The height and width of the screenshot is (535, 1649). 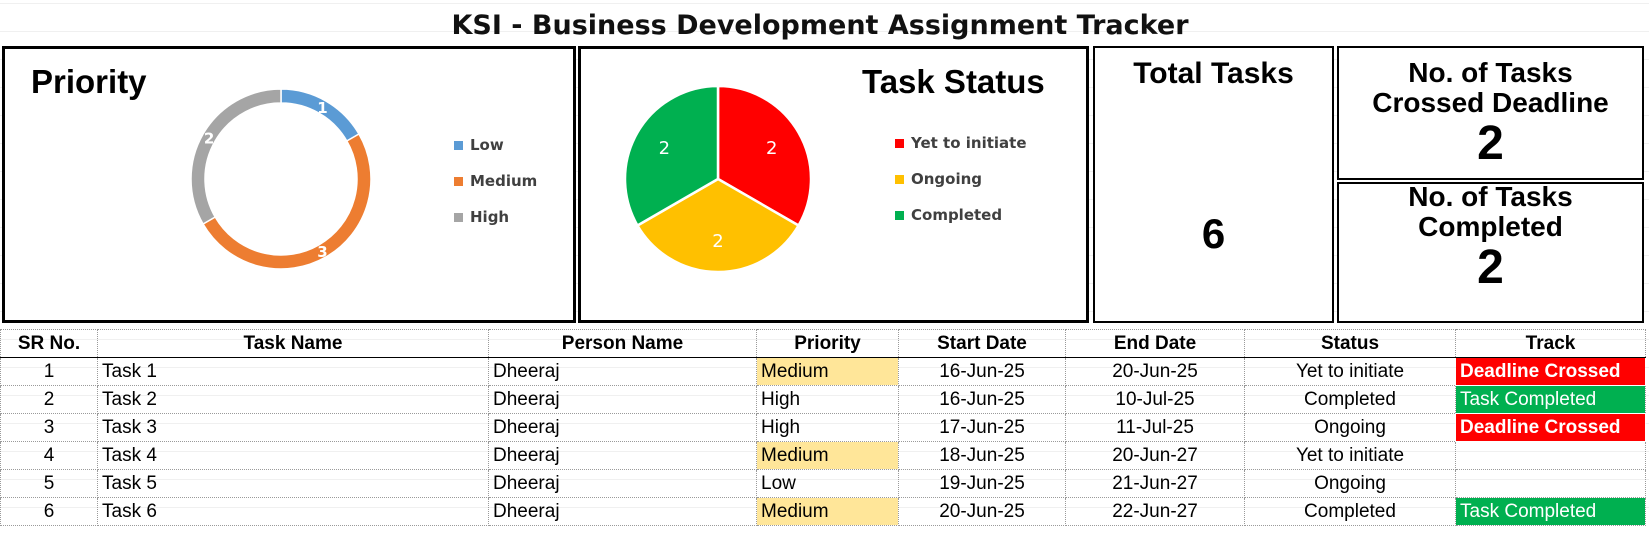 What do you see at coordinates (49, 511) in the screenshot?
I see `cell-sr-no: 6` at bounding box center [49, 511].